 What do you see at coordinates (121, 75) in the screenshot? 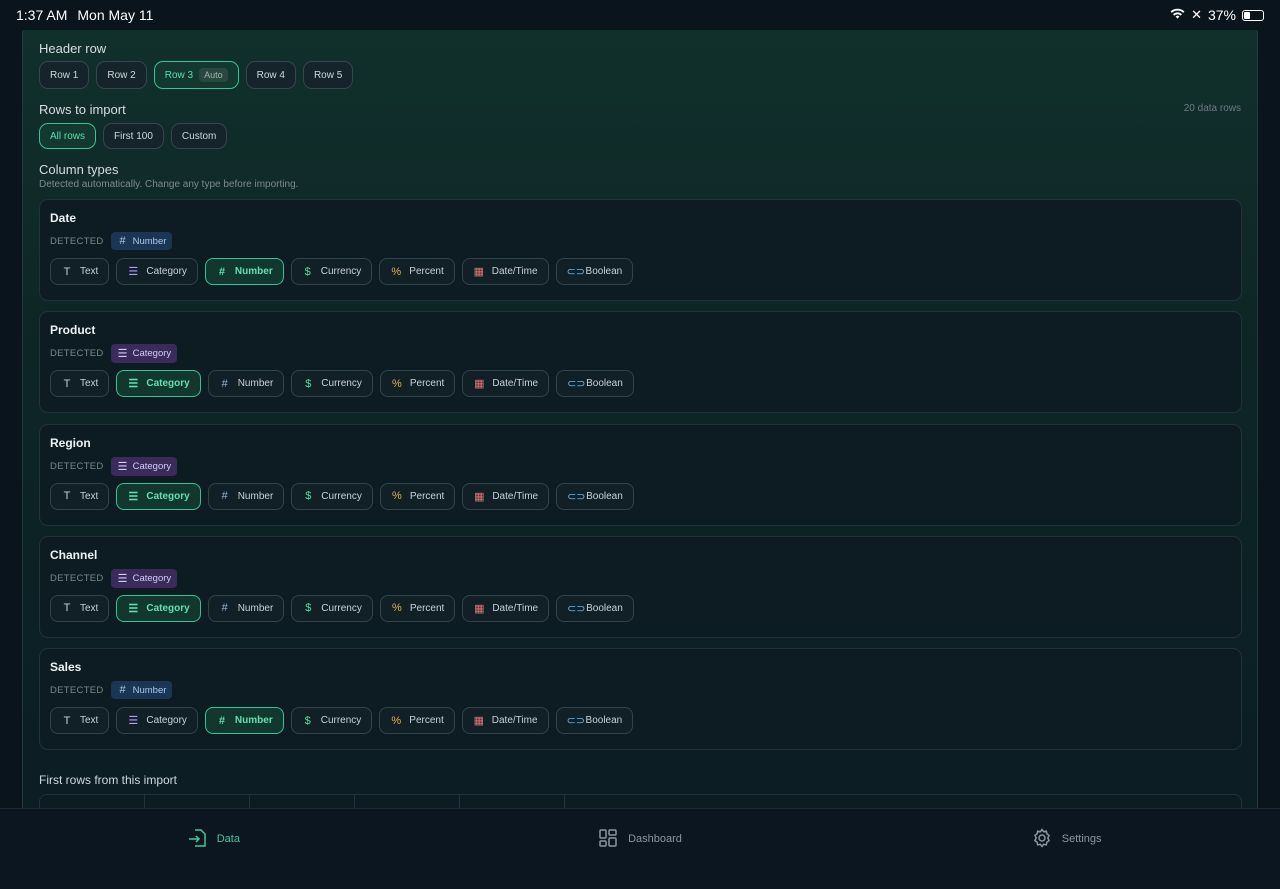
I see `header-row-option-2: Row 2` at bounding box center [121, 75].